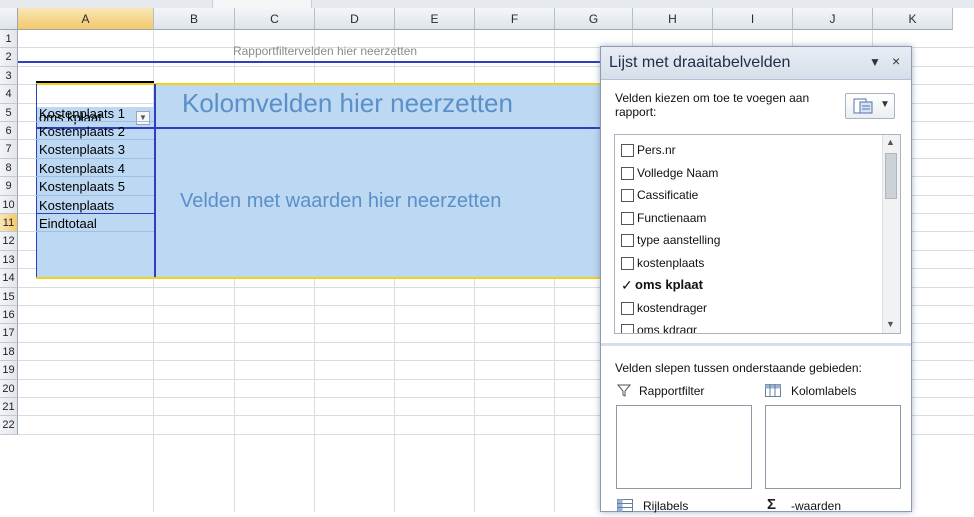 The image size is (974, 517). Describe the element at coordinates (80, 186) in the screenshot. I see `pivot-row-item: Kostenplaats 5` at that location.